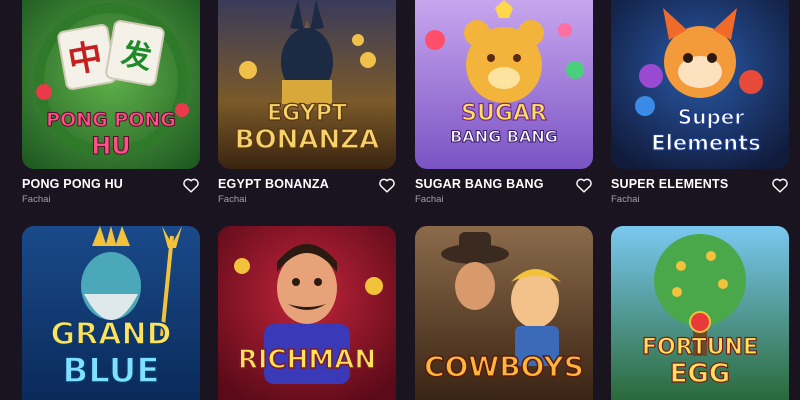 This screenshot has width=800, height=400. I want to click on game-thumbnail: 中 发 PONG PONG HU, so click(111, 84).